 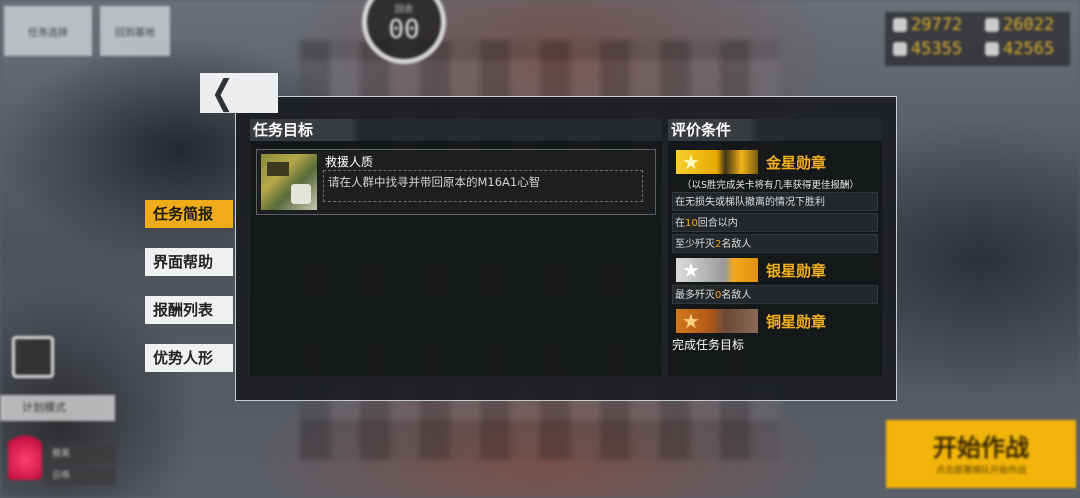 I want to click on resource-ammo: 26022, so click(x=1029, y=25).